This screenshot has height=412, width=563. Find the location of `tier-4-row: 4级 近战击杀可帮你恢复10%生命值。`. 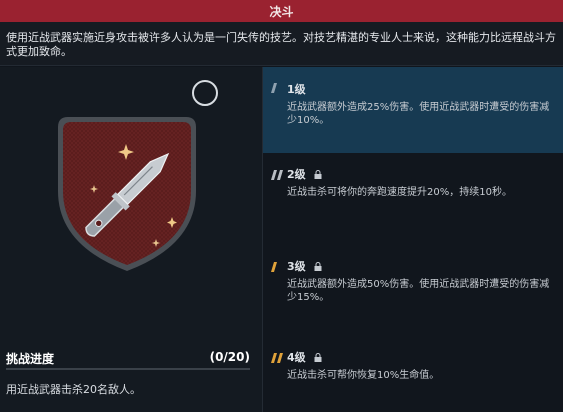

tier-4-row: 4级 近战击杀可帮你恢复10%生命值。 is located at coordinates (413, 374).